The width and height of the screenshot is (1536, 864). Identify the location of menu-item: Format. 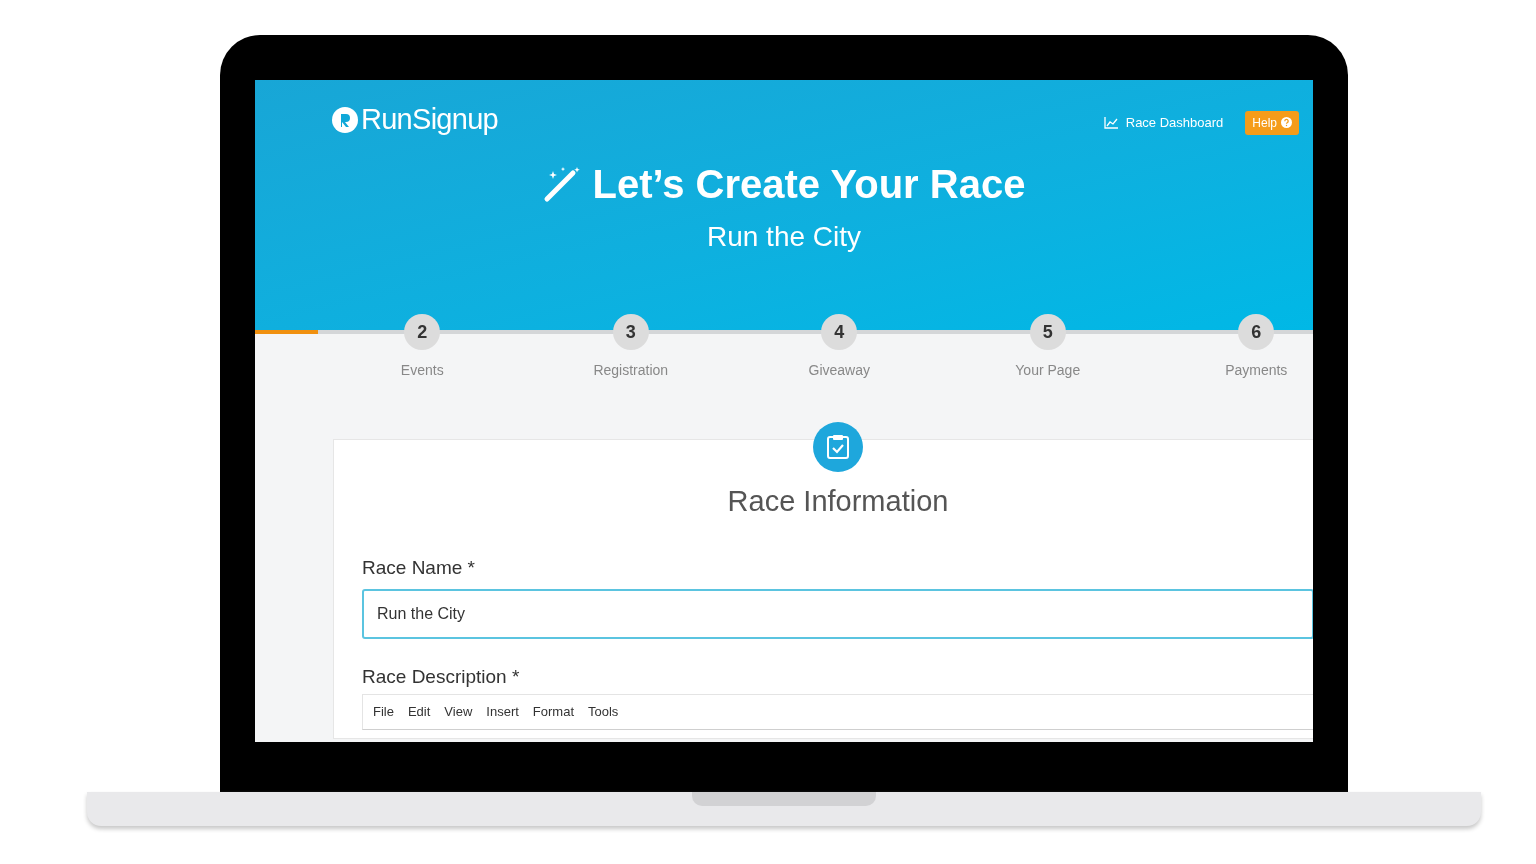
(553, 711).